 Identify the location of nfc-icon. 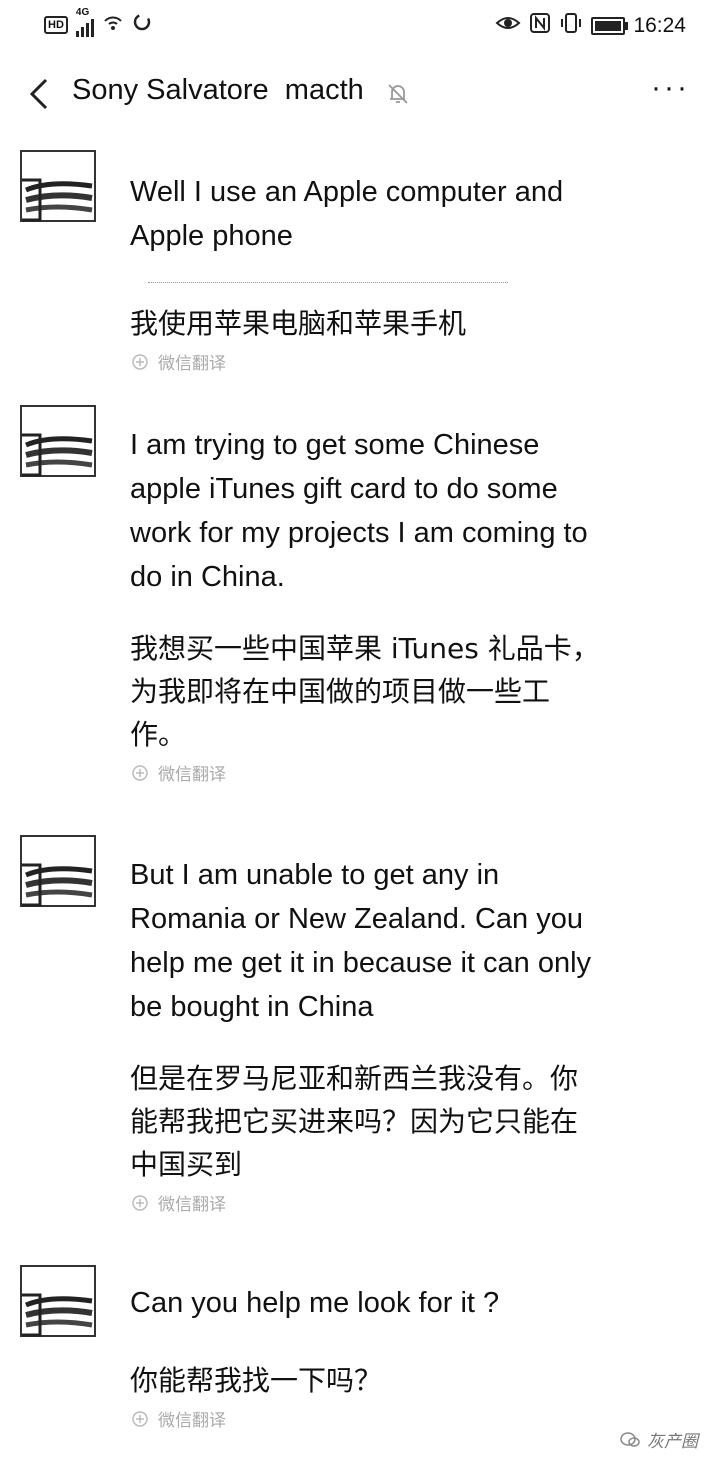
(540, 25).